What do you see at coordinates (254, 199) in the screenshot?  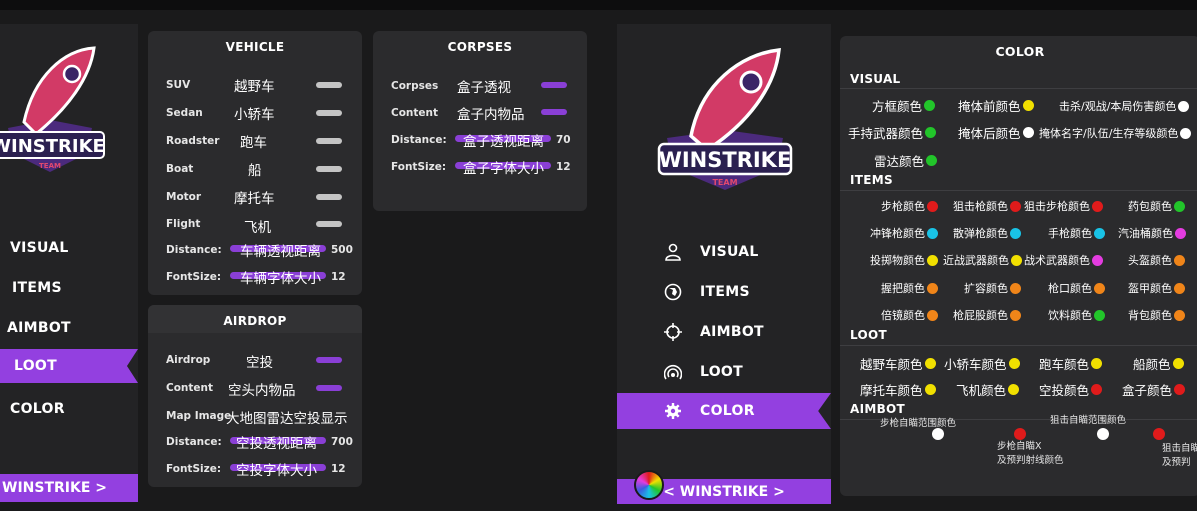 I see `vehicle-row-cn: 摩托车` at bounding box center [254, 199].